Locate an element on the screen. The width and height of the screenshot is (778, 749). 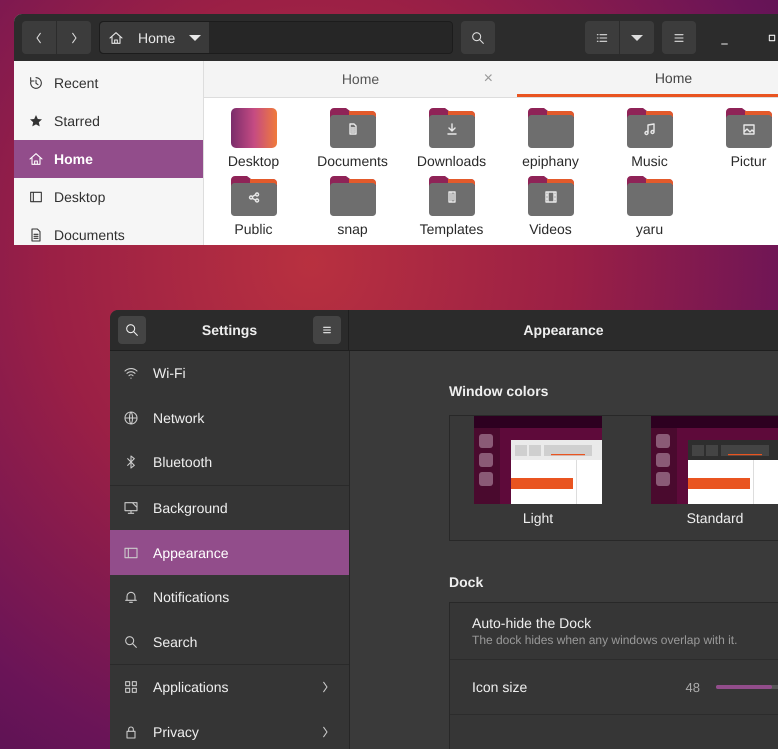
setting-label: Icon size is located at coordinates (500, 687).